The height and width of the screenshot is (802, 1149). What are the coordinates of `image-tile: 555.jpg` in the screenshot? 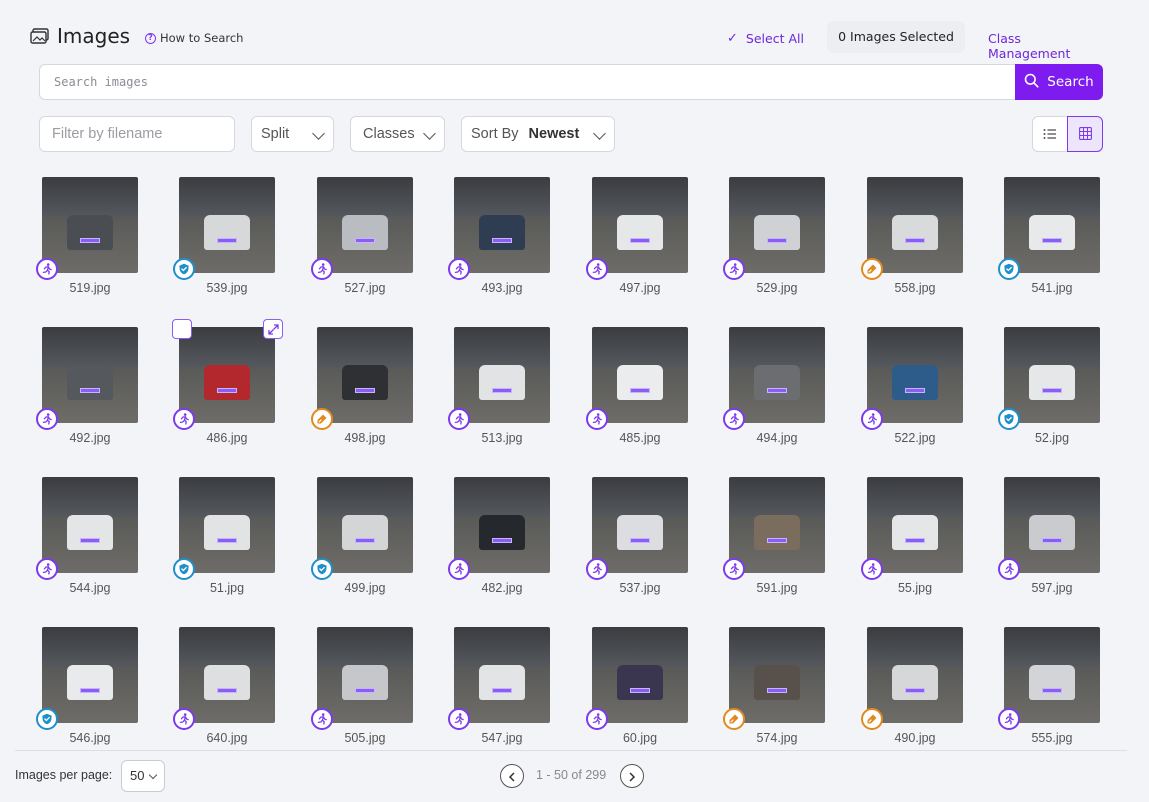 It's located at (1049, 687).